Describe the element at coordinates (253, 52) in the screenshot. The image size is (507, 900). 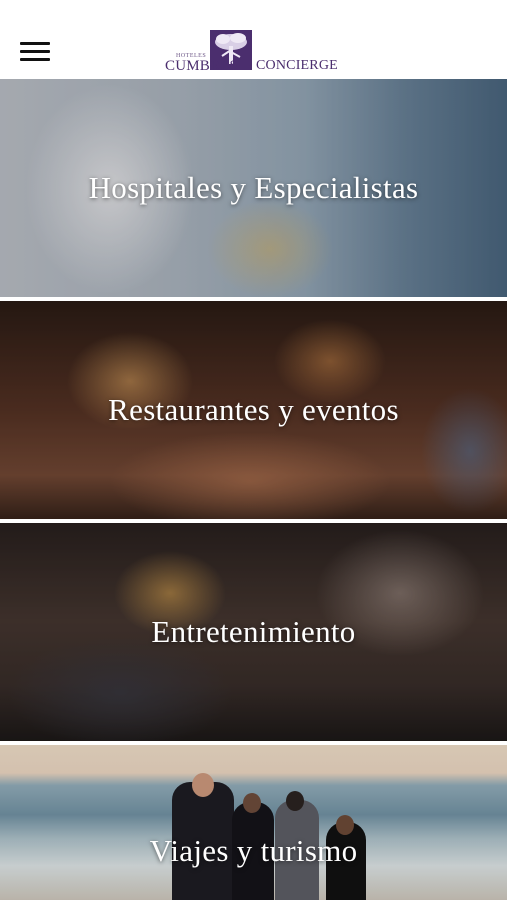
I see `brand-logo: HOTELES CUMBRES CONCIERGE` at that location.